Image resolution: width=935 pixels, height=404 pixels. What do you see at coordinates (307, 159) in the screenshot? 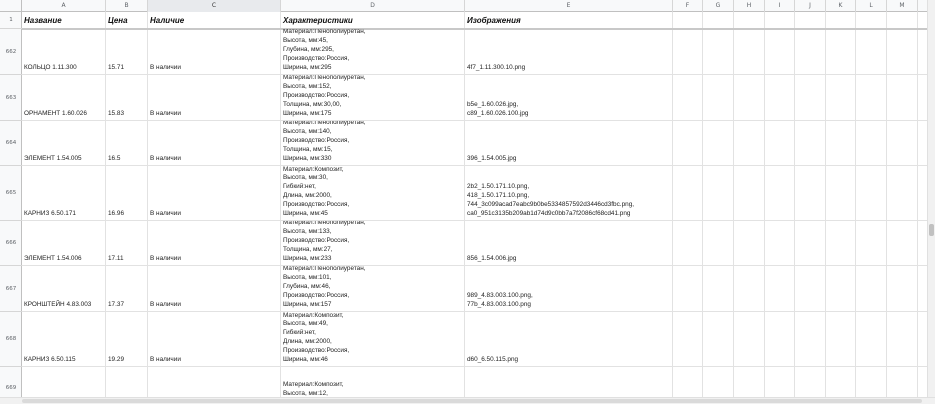
I see `specs-line: Ширина, мм:330` at bounding box center [307, 159].